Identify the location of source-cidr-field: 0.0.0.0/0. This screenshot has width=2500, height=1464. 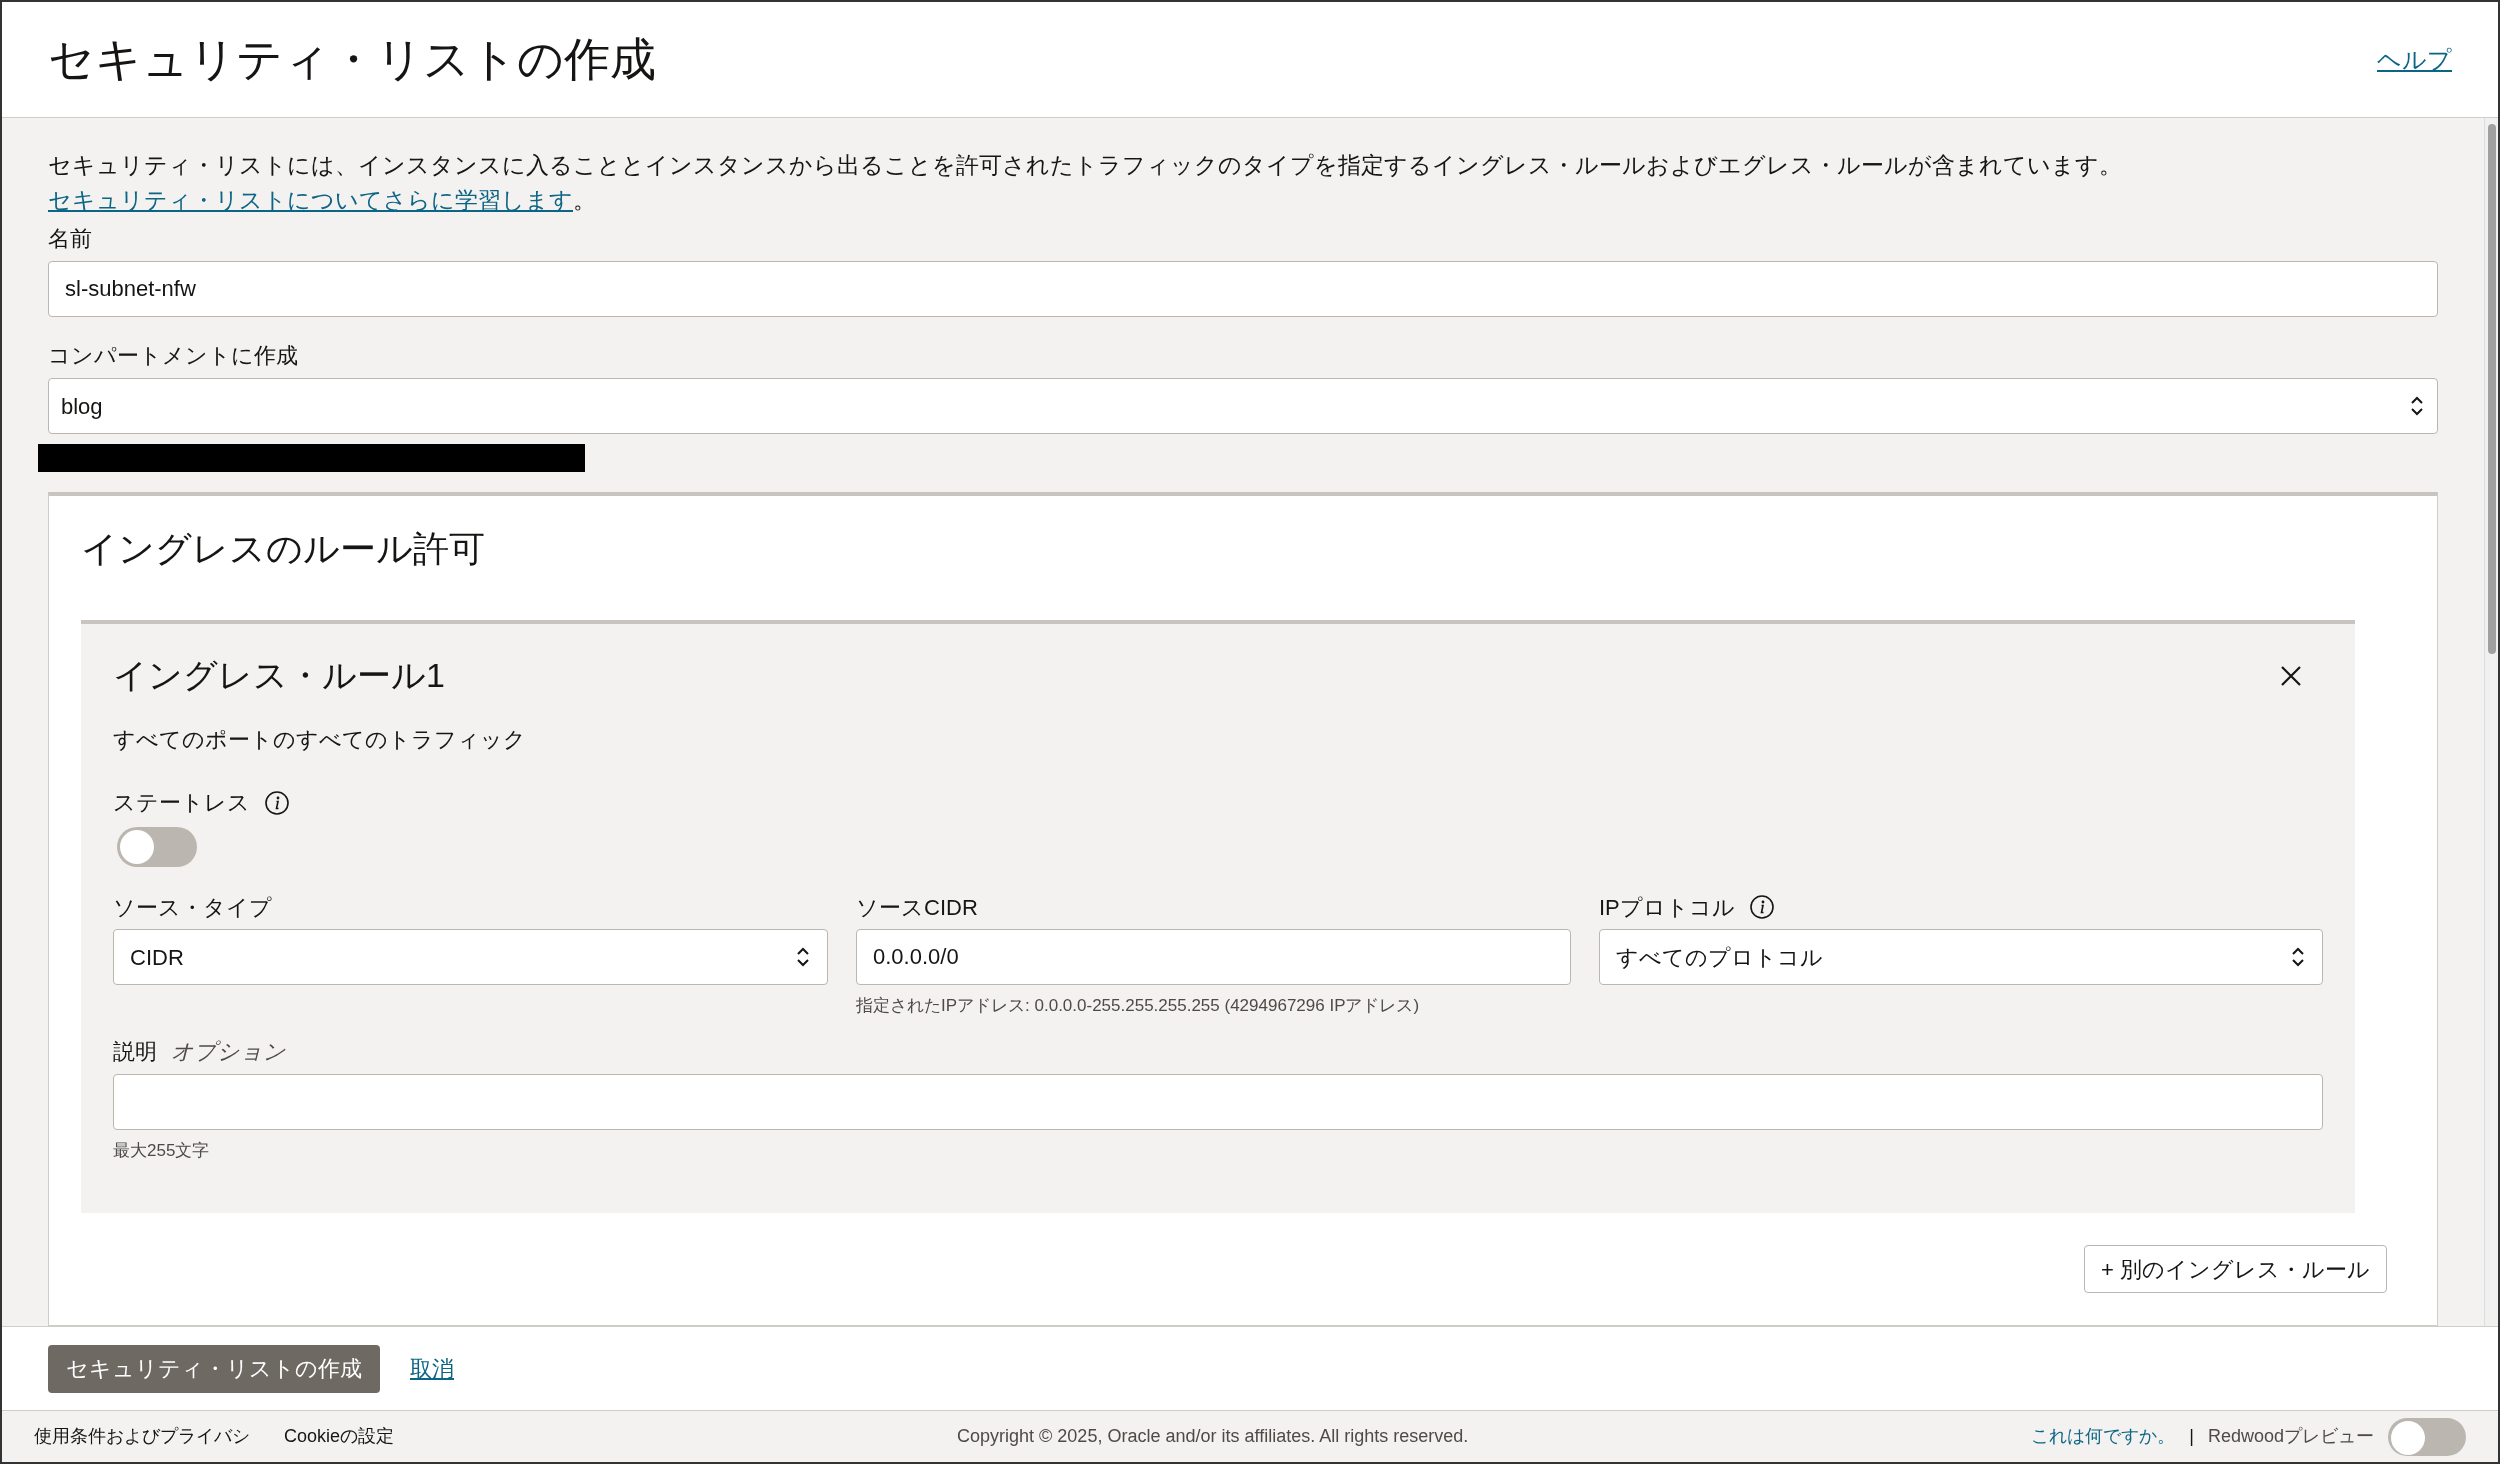
(1213, 957).